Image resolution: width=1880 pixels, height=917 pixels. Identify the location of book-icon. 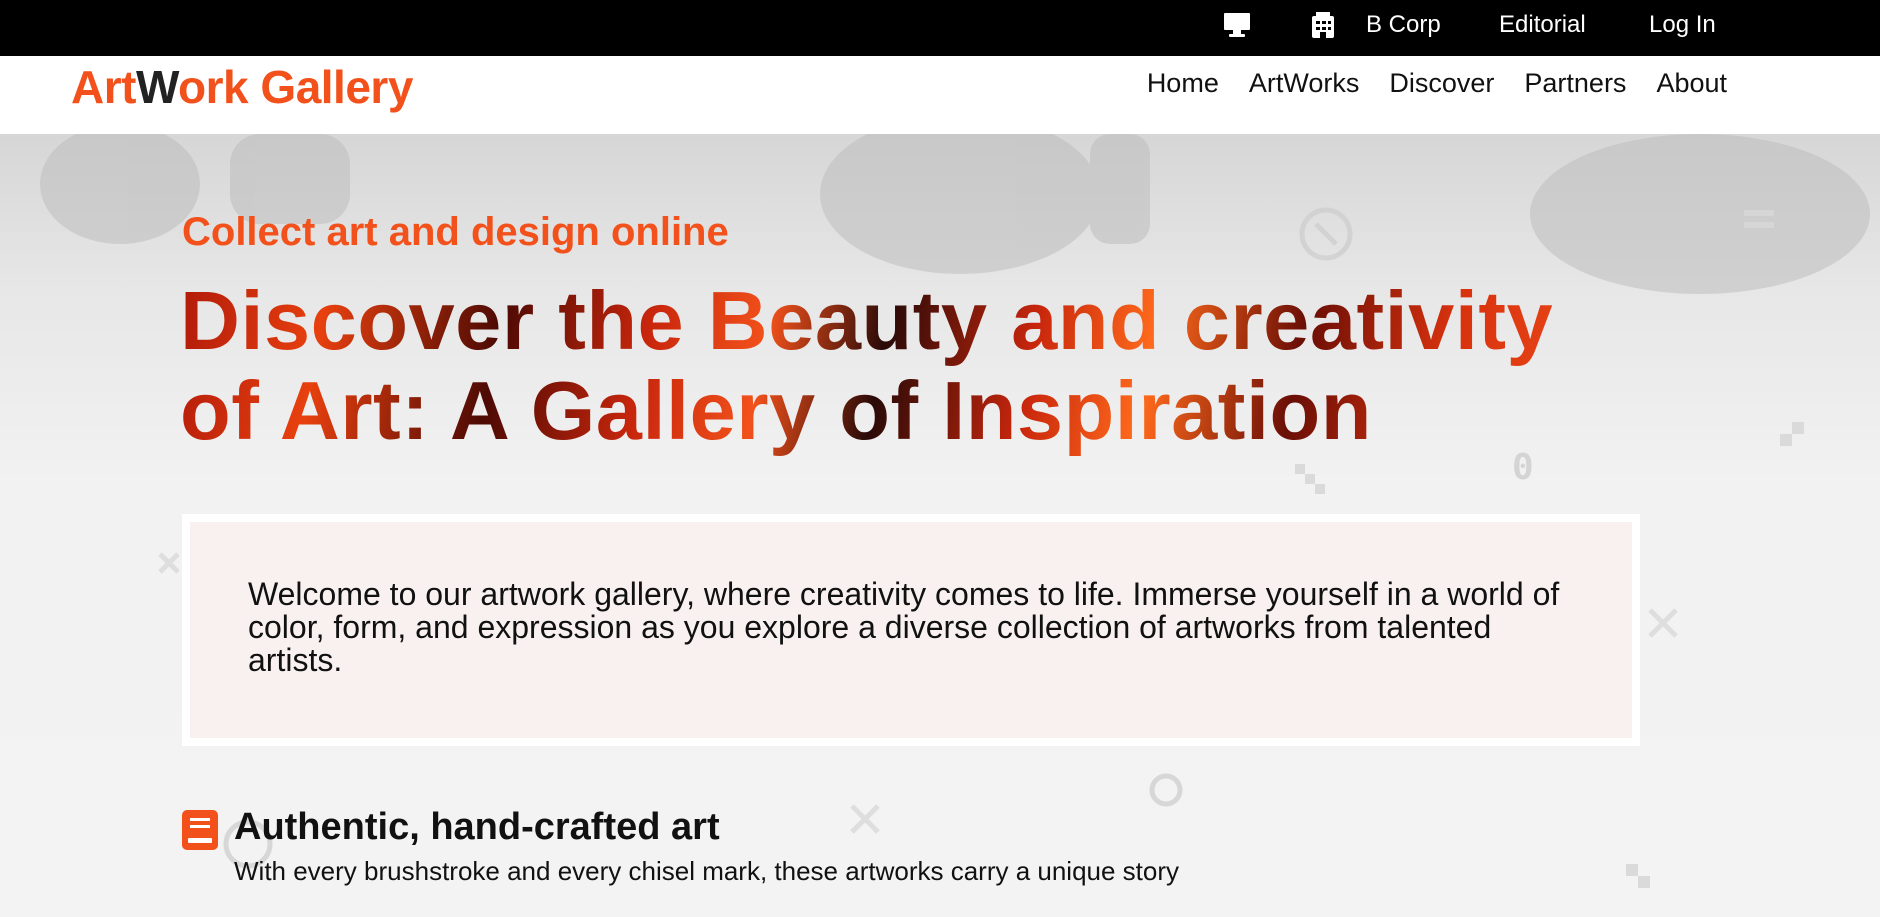
(200, 830).